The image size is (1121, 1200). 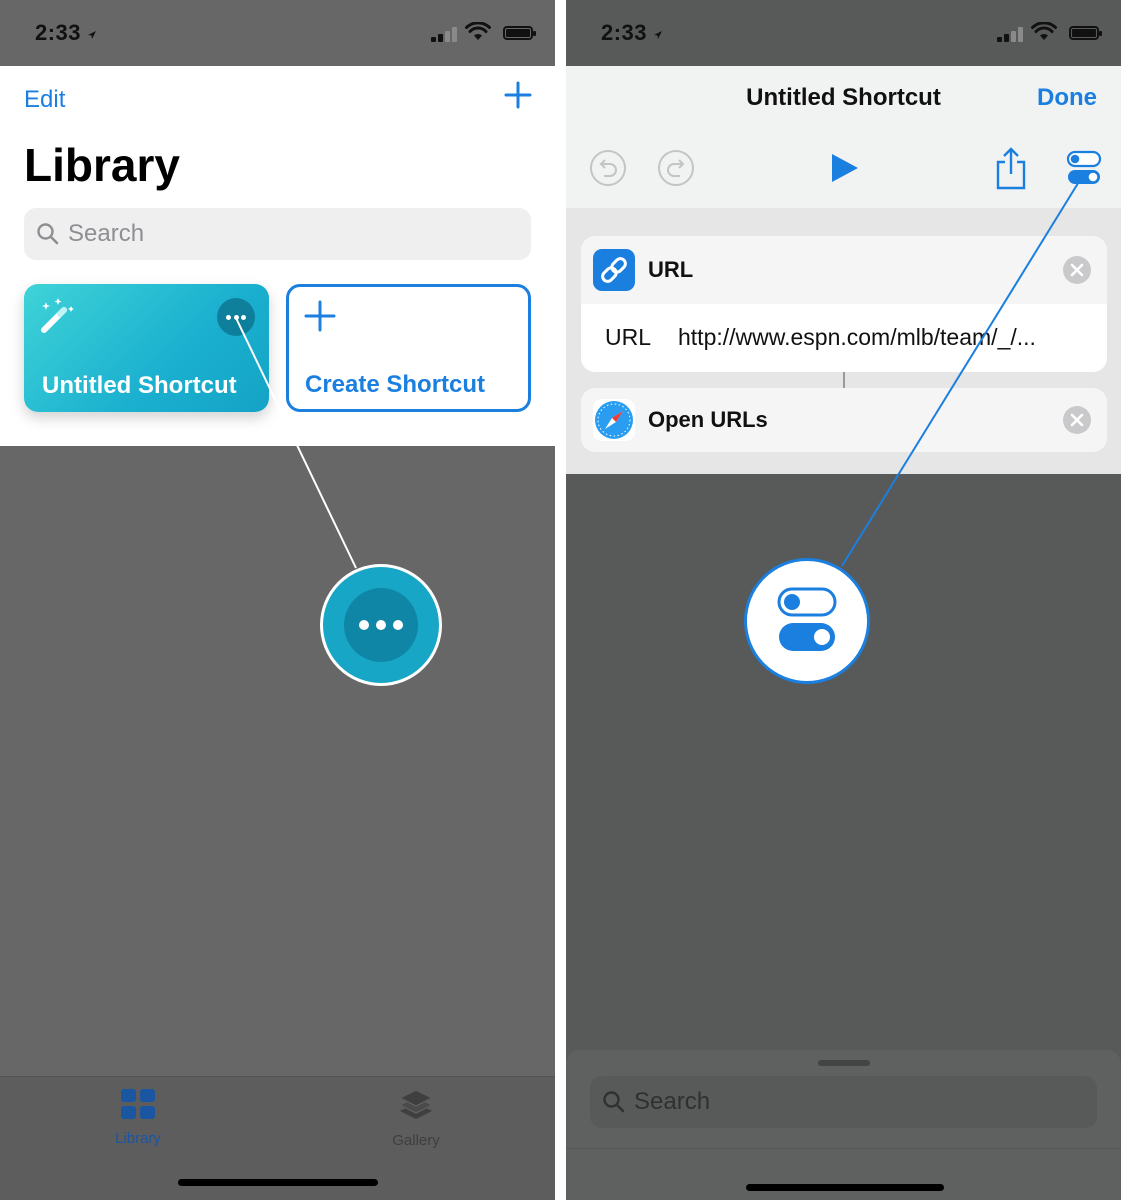 I want to click on magic-wand-icon, so click(x=57, y=315).